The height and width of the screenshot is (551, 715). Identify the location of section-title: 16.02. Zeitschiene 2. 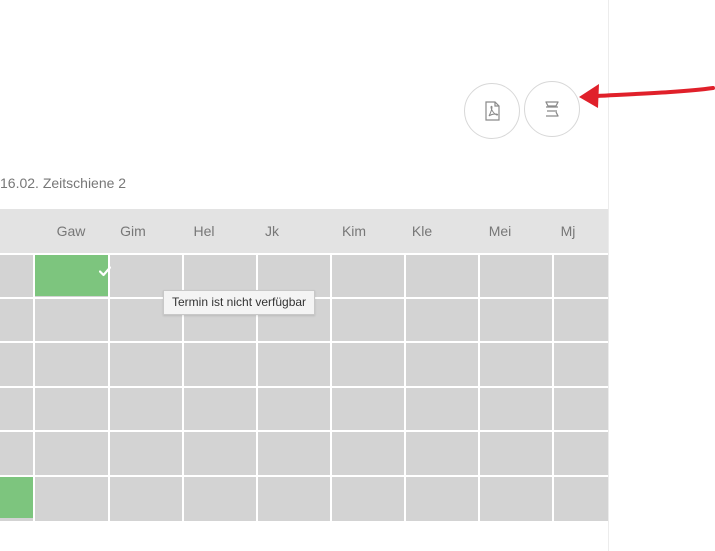
(63, 183).